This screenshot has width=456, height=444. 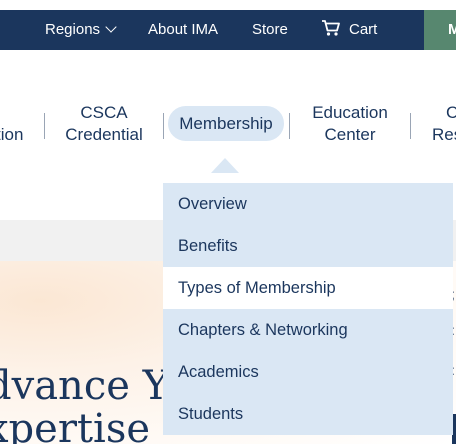 I want to click on nav-item-partial-left: tion, so click(x=11, y=135).